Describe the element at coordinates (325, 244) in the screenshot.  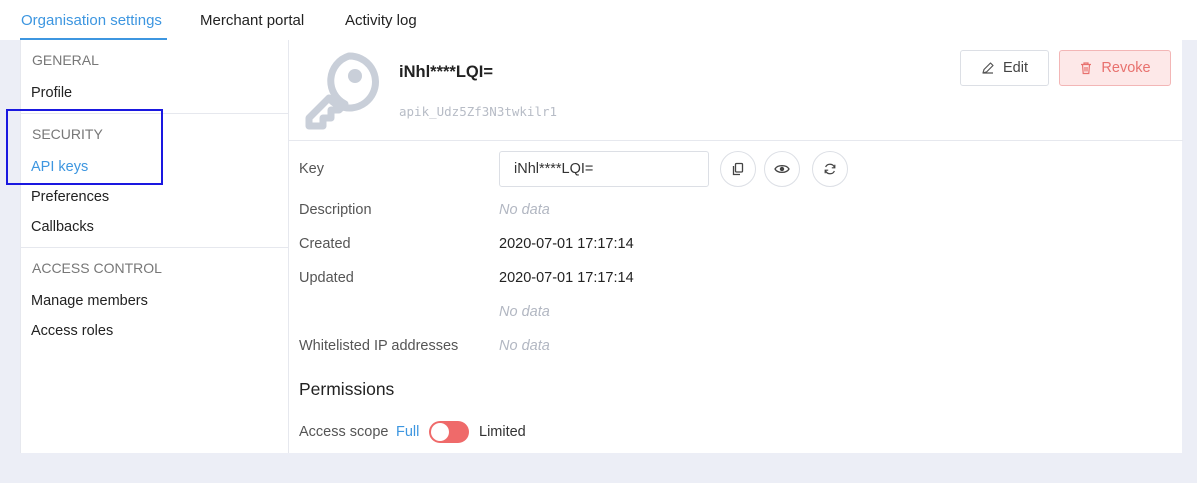
I see `created-label: Created` at that location.